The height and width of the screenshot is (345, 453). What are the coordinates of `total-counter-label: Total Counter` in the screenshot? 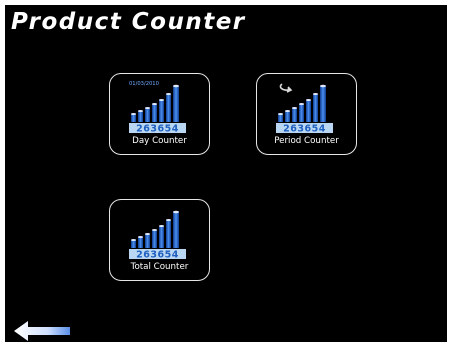 It's located at (159, 267).